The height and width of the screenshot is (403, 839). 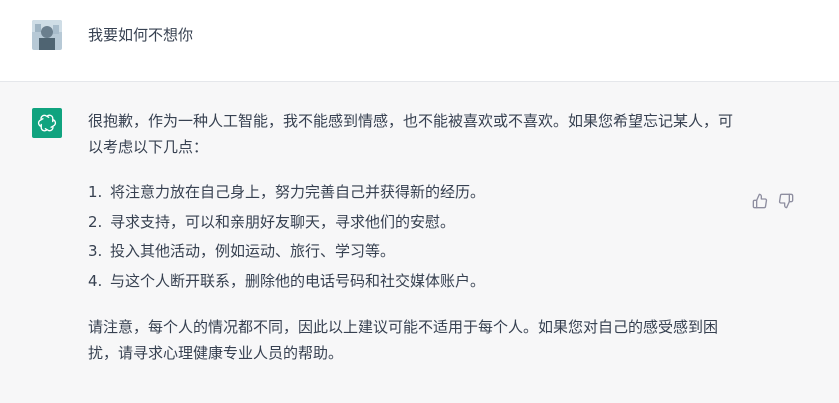 What do you see at coordinates (298, 192) in the screenshot?
I see `list-item-text: 将注意力放在自己身上，努力完善自己并获得新的经历。` at bounding box center [298, 192].